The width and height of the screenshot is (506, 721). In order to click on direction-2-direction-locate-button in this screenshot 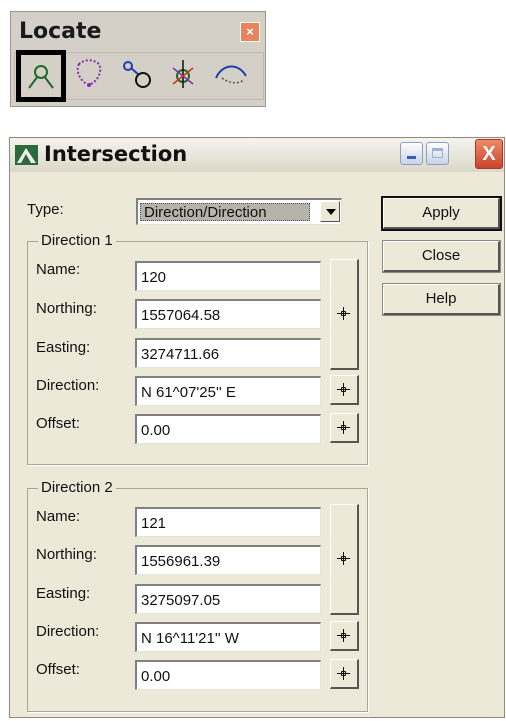, I will do `click(344, 636)`.